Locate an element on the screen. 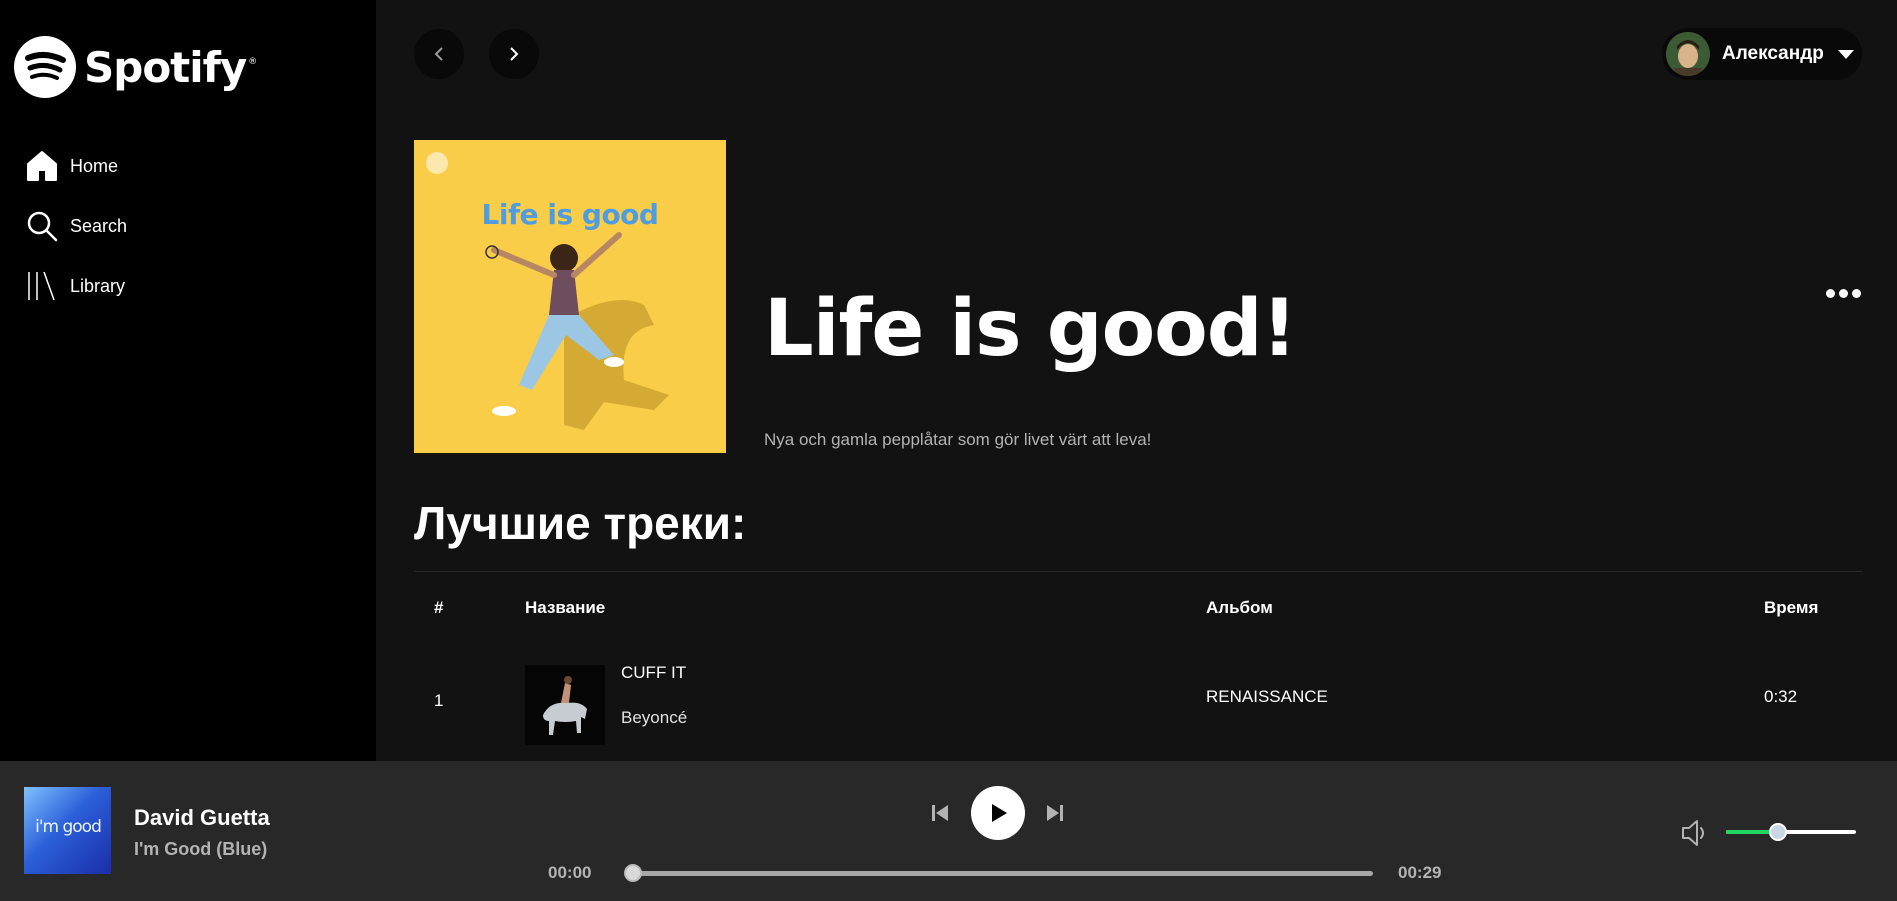  playlist-title: Life is good! is located at coordinates (1030, 329).